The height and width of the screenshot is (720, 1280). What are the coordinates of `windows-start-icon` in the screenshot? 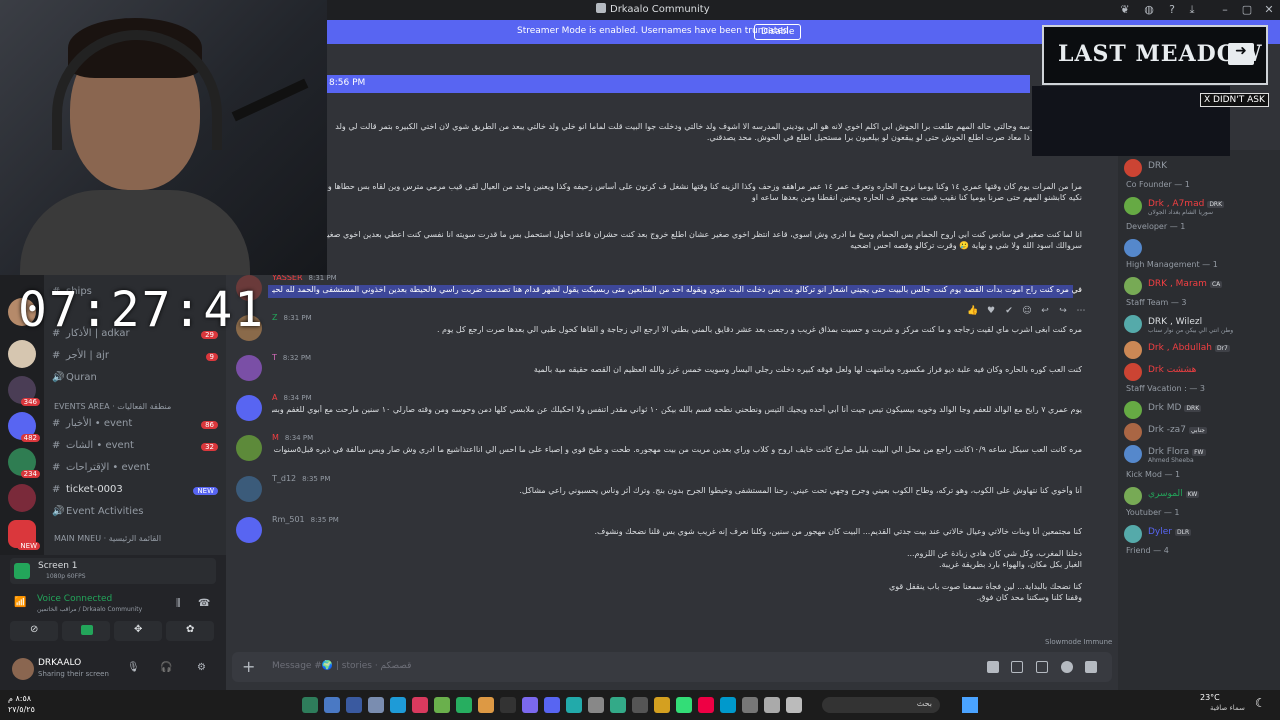 It's located at (970, 705).